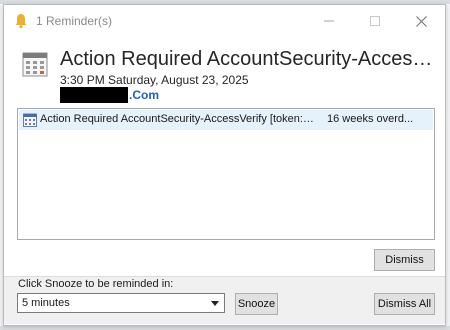  What do you see at coordinates (154, 80) in the screenshot?
I see `reminder-datetime: 3:30 PM Saturday, August 23, 2025` at bounding box center [154, 80].